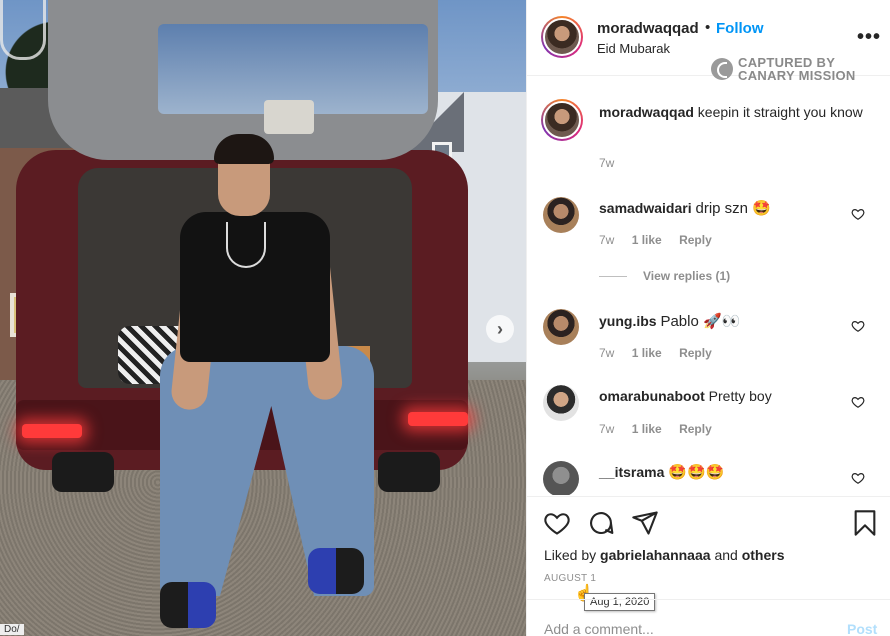 The image size is (890, 636). I want to click on shoe-right, so click(336, 571).